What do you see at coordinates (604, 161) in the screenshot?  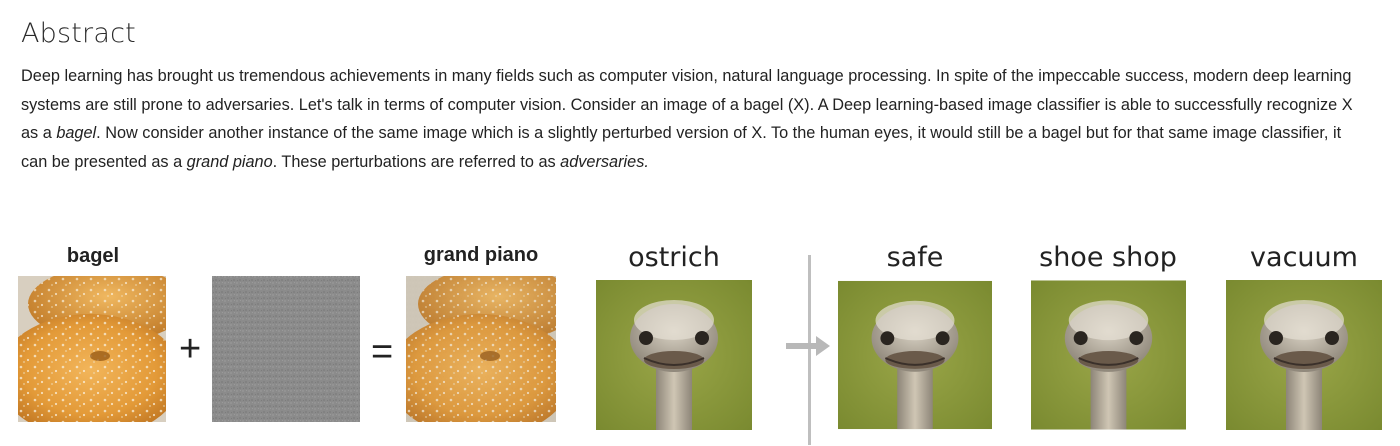 I see `abstract-text-adversaries: adversaries.` at bounding box center [604, 161].